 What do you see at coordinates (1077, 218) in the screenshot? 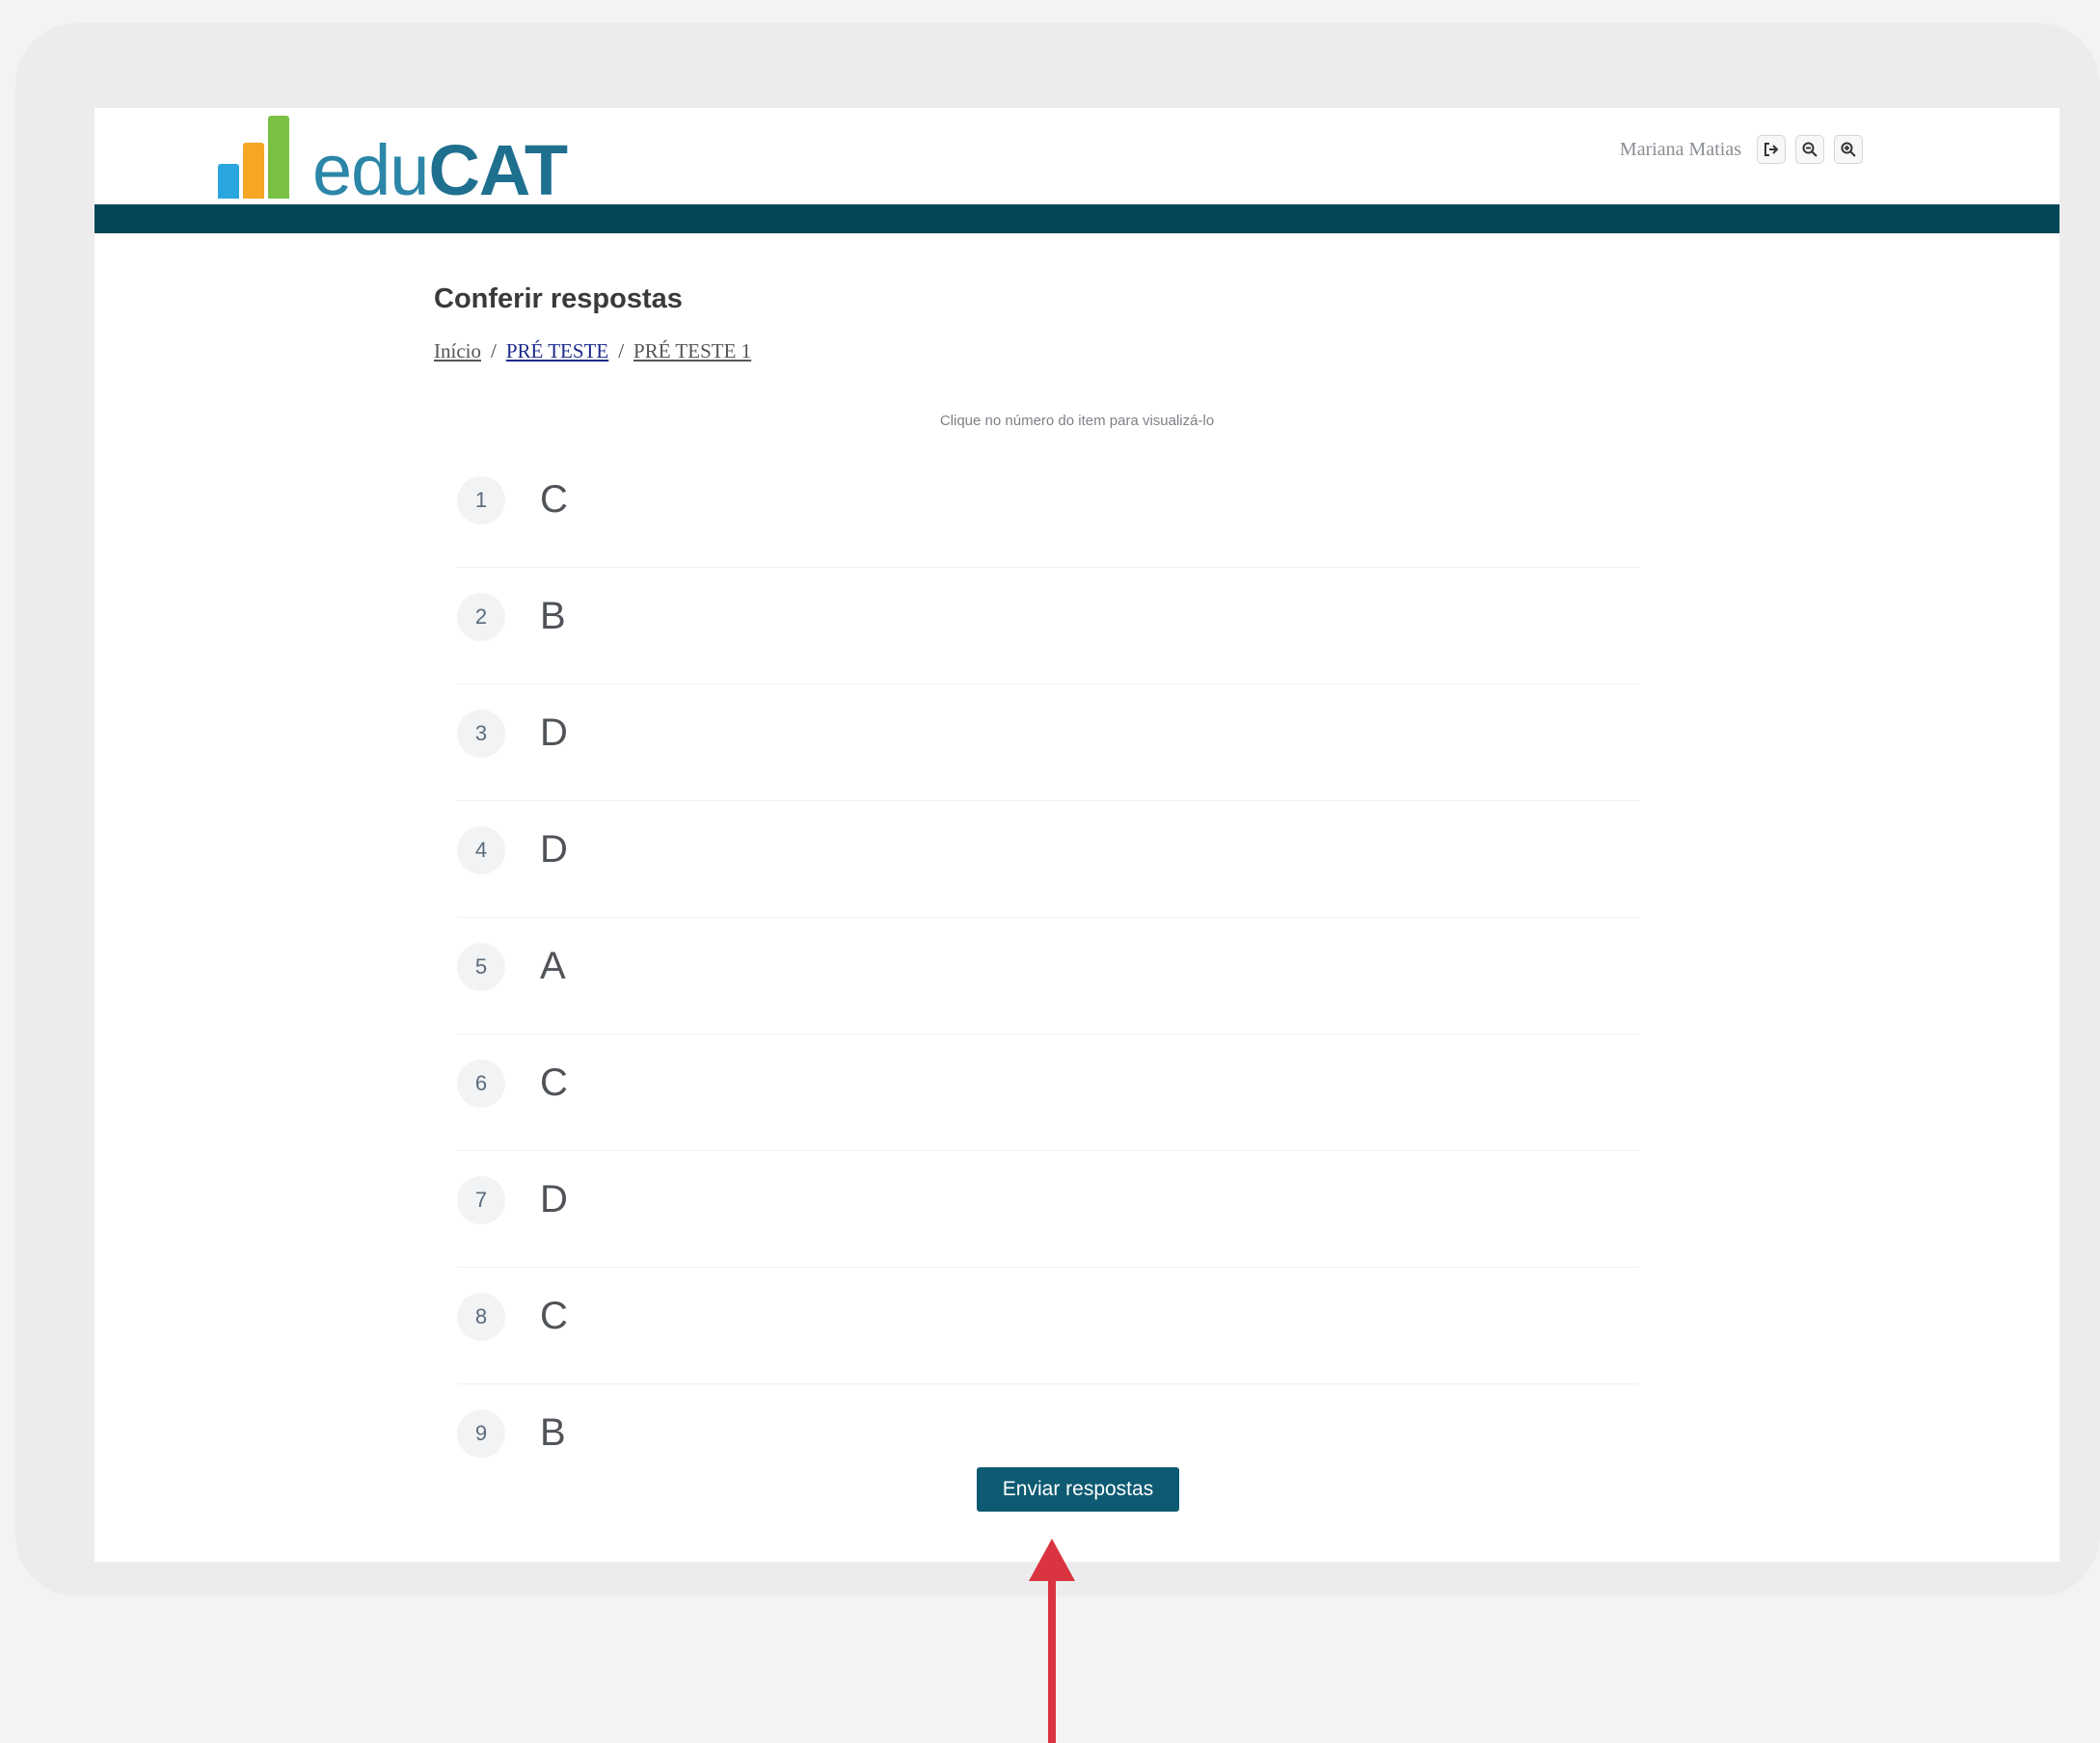
I see `navbar` at bounding box center [1077, 218].